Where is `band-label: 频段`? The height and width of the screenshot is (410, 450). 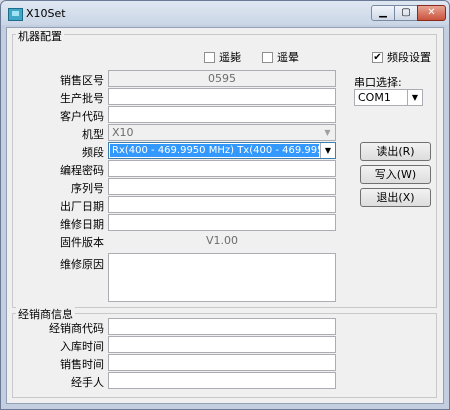
band-label: 频段 is located at coordinates (93, 152).